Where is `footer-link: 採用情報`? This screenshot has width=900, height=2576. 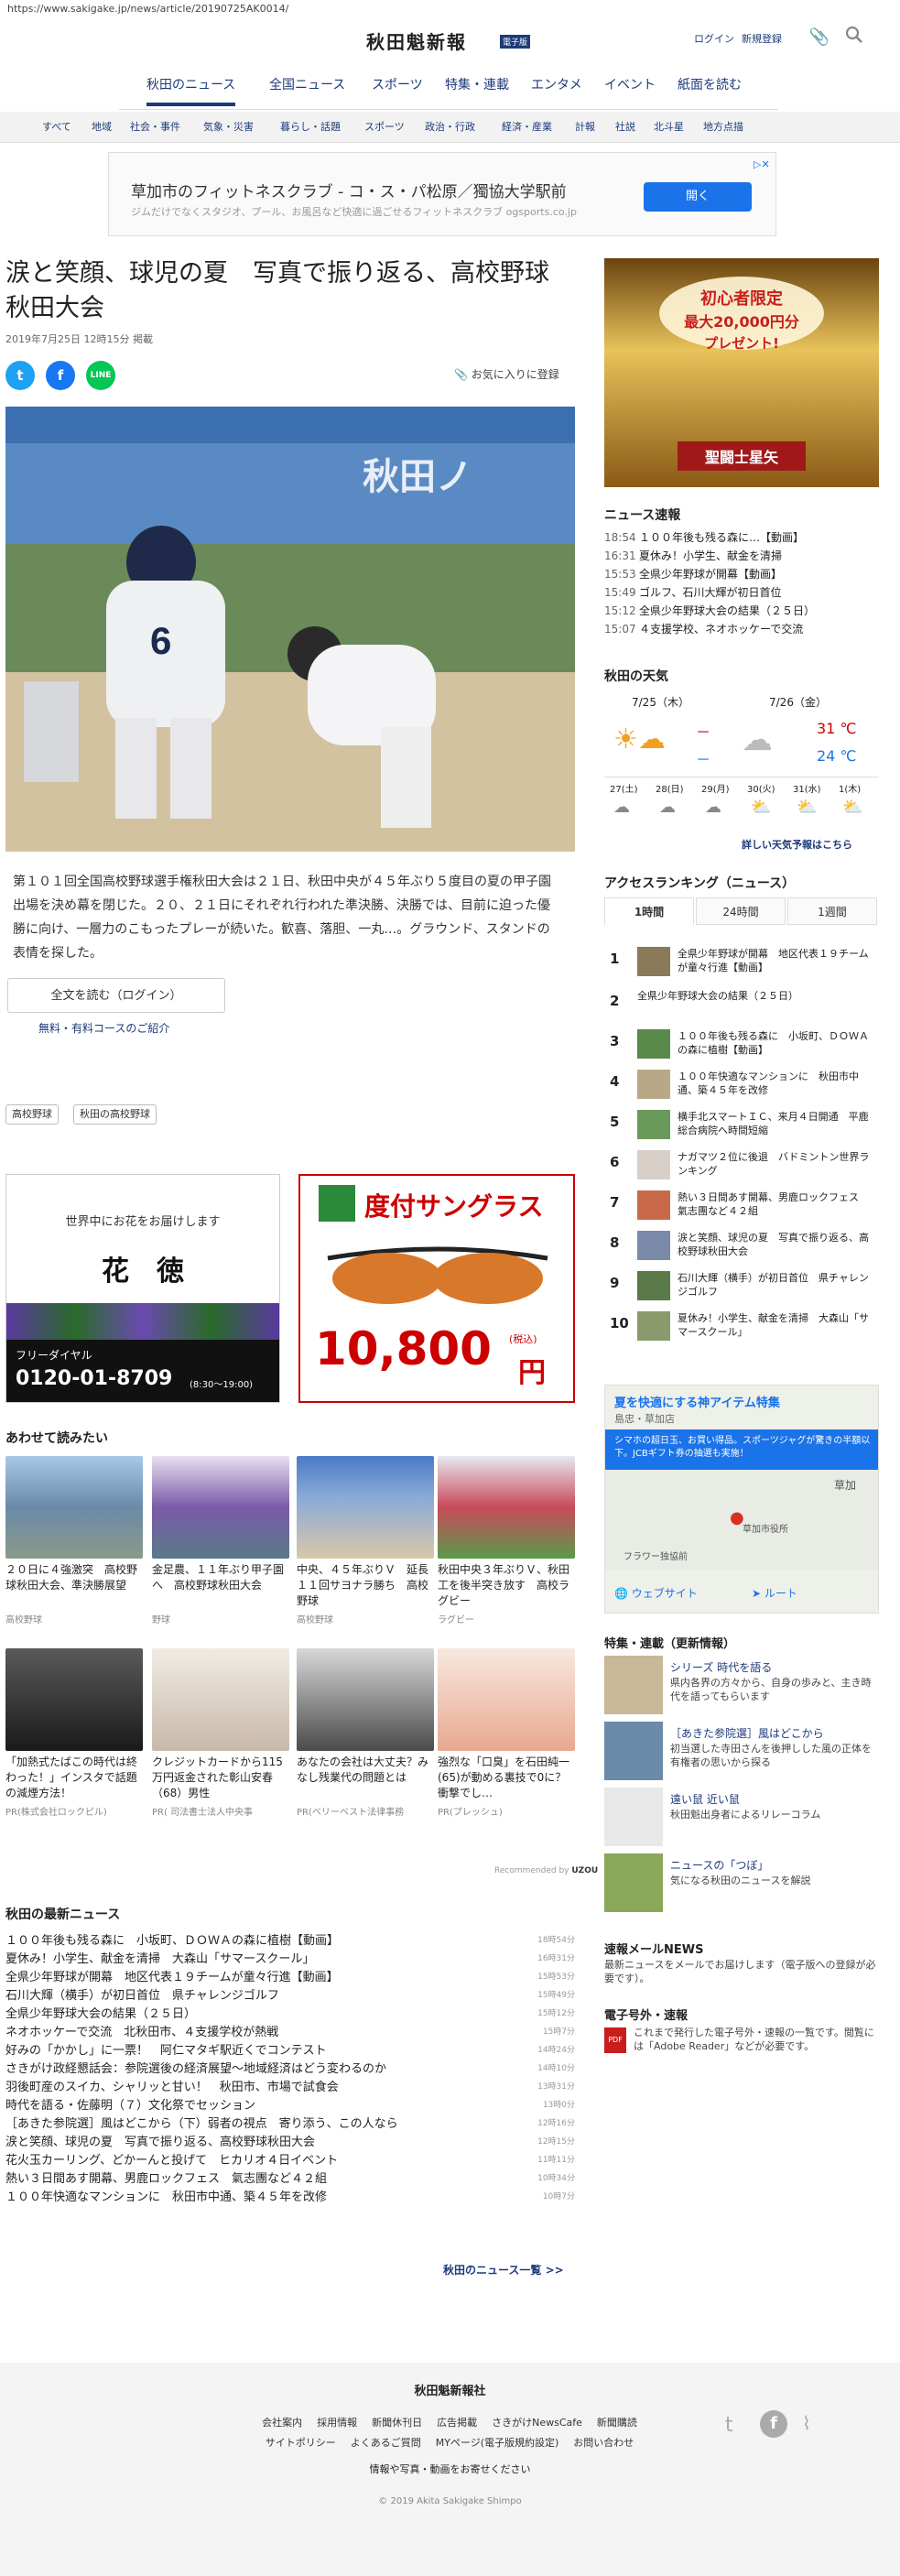 footer-link: 採用情報 is located at coordinates (337, 2422).